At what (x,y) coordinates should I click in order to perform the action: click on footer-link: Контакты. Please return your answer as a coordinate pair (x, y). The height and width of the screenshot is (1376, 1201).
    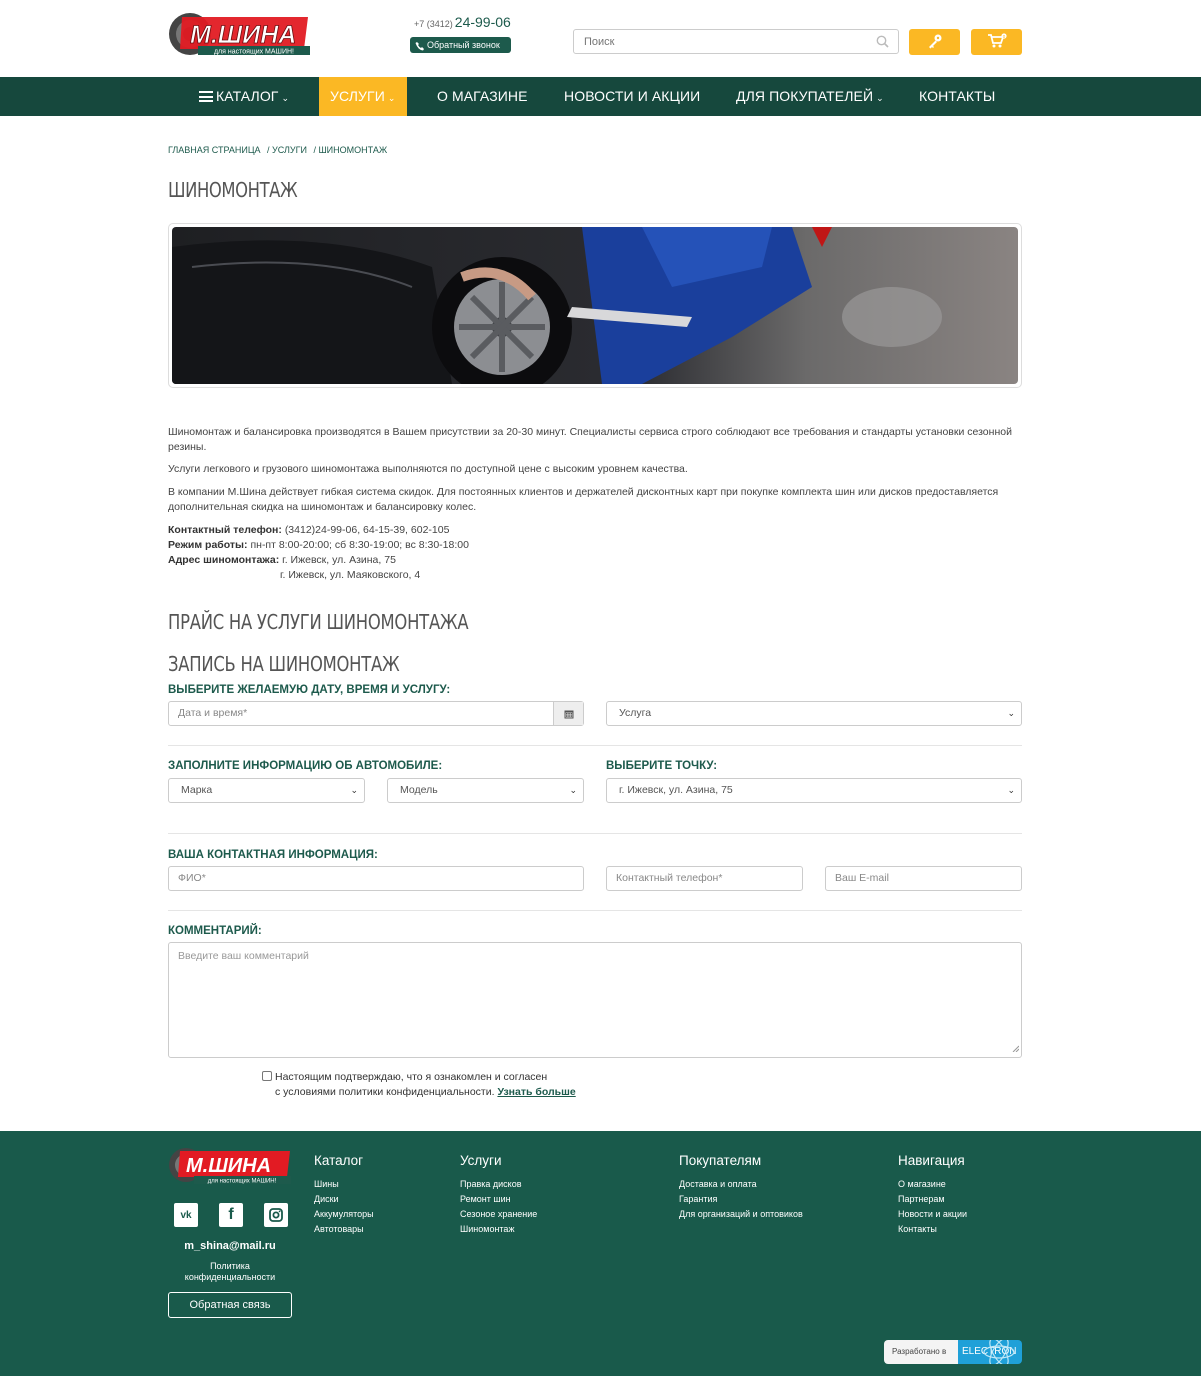
    Looking at the image, I should click on (932, 1229).